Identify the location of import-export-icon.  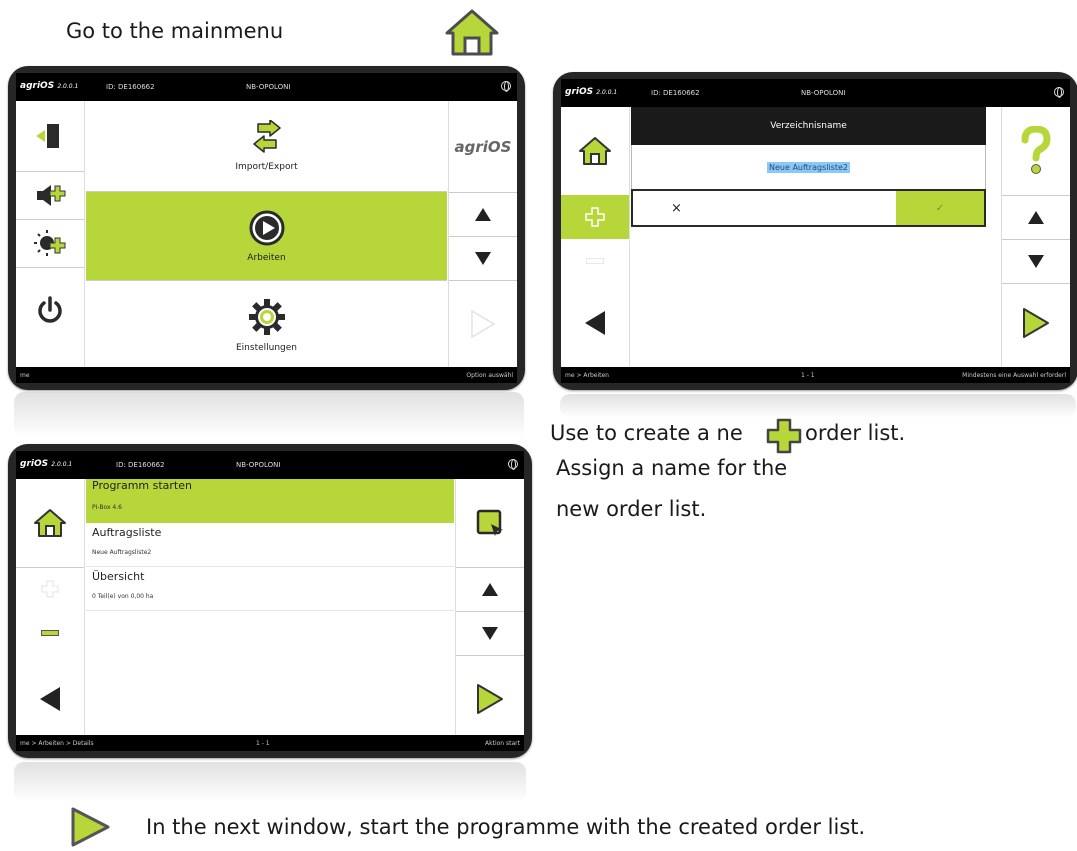
(266, 136).